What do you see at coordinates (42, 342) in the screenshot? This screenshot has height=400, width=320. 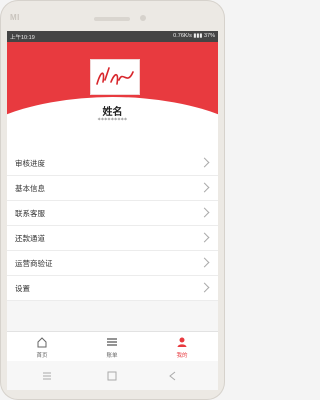 I see `home-icon` at bounding box center [42, 342].